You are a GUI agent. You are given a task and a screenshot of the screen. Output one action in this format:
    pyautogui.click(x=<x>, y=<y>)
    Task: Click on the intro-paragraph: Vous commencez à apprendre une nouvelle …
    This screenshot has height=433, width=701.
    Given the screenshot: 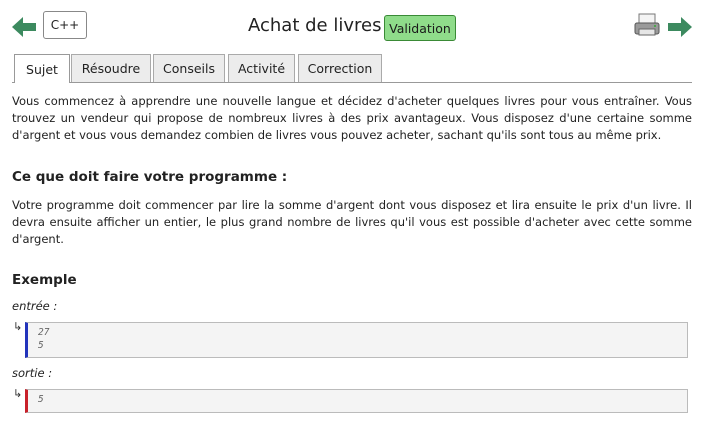 What is the action you would take?
    pyautogui.click(x=352, y=118)
    